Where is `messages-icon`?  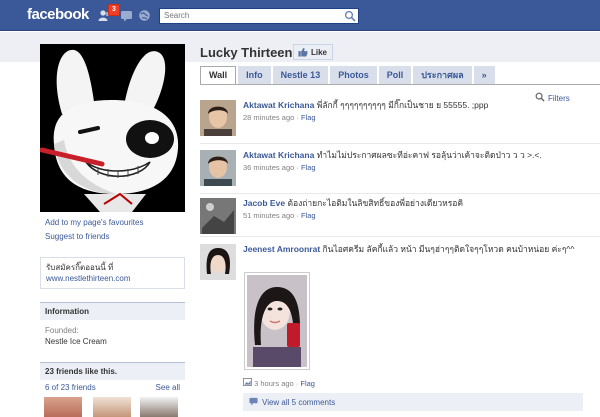
messages-icon is located at coordinates (126, 15).